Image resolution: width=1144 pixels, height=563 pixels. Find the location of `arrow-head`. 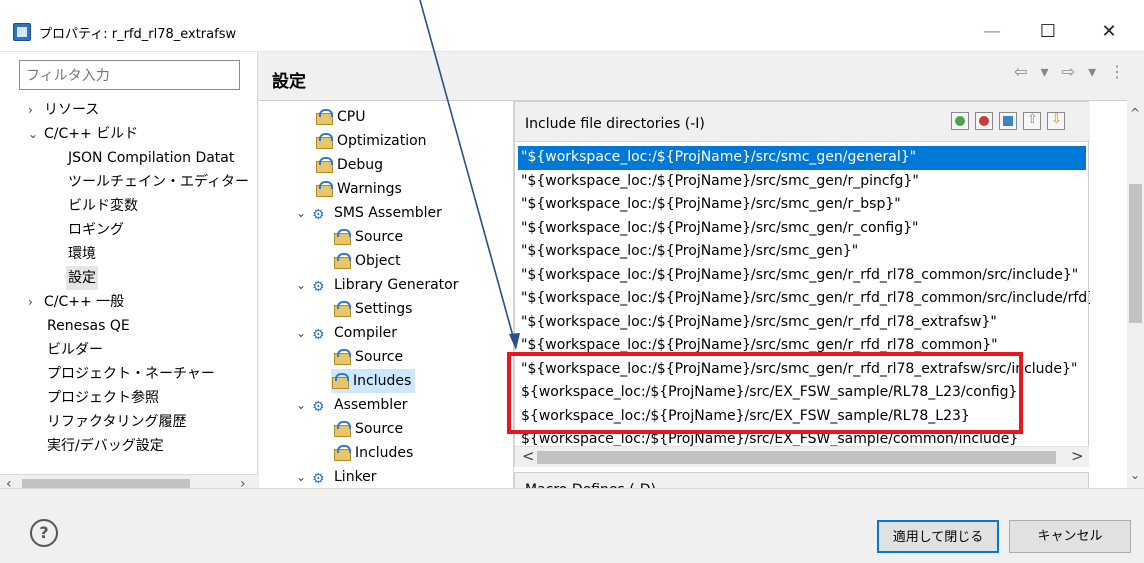

arrow-head is located at coordinates (514, 341).